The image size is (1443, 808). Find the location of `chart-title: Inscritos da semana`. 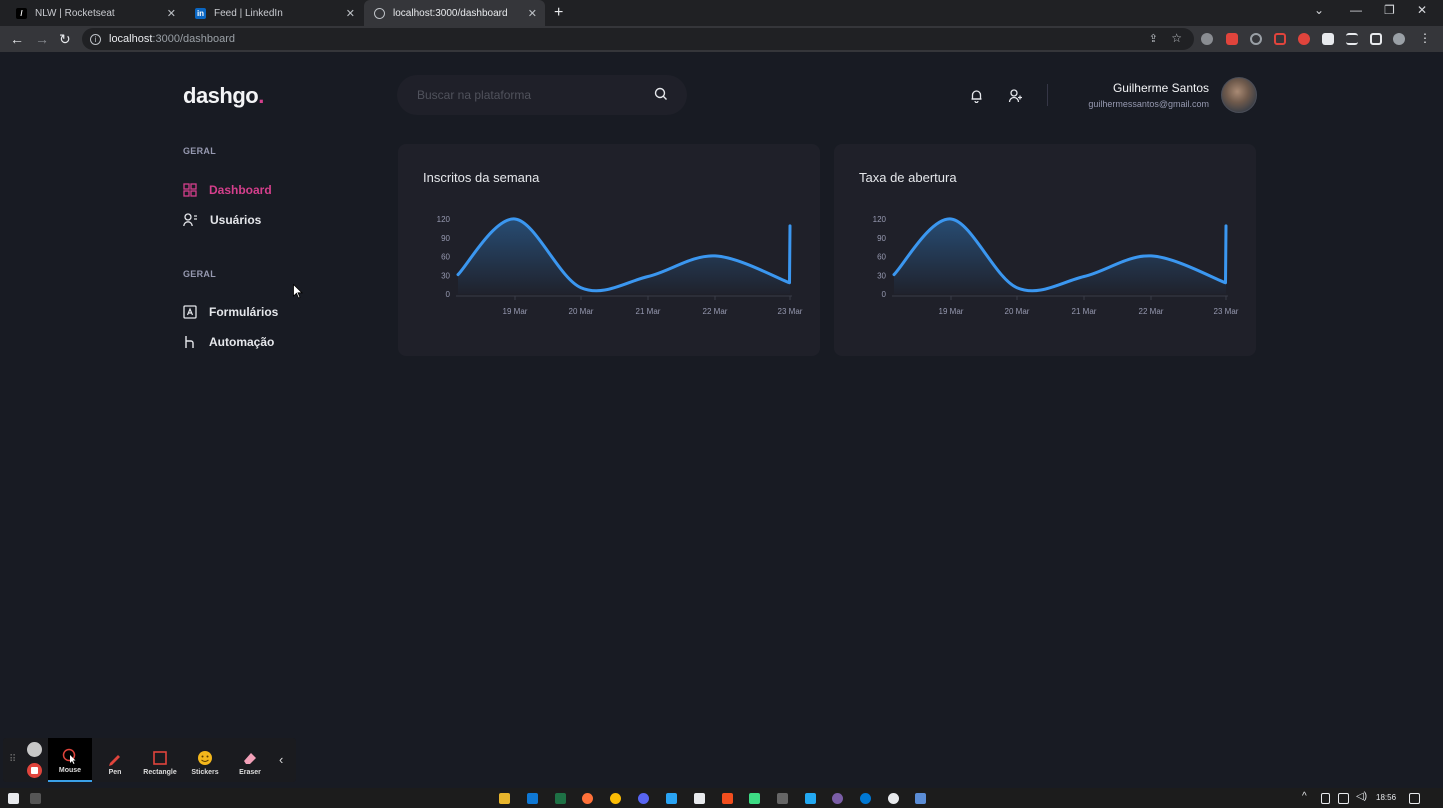

chart-title: Inscritos da semana is located at coordinates (481, 177).